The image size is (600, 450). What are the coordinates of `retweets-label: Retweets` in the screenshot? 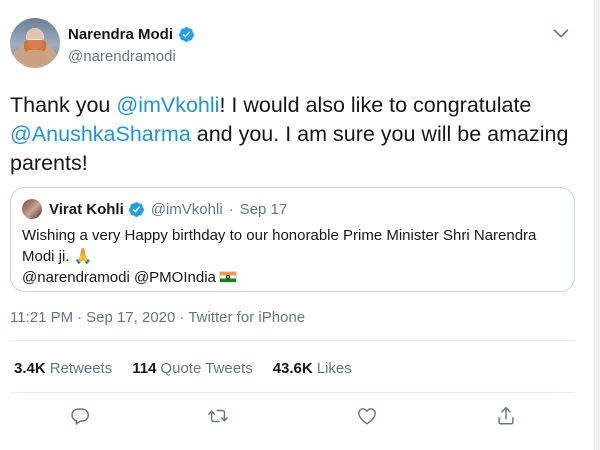 It's located at (81, 368).